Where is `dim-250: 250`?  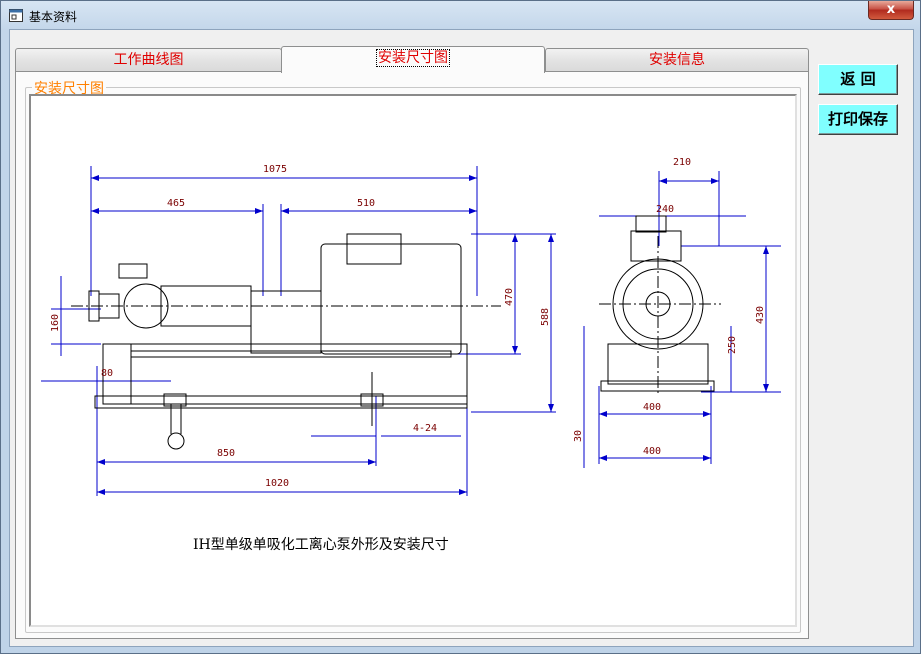 dim-250: 250 is located at coordinates (732, 345).